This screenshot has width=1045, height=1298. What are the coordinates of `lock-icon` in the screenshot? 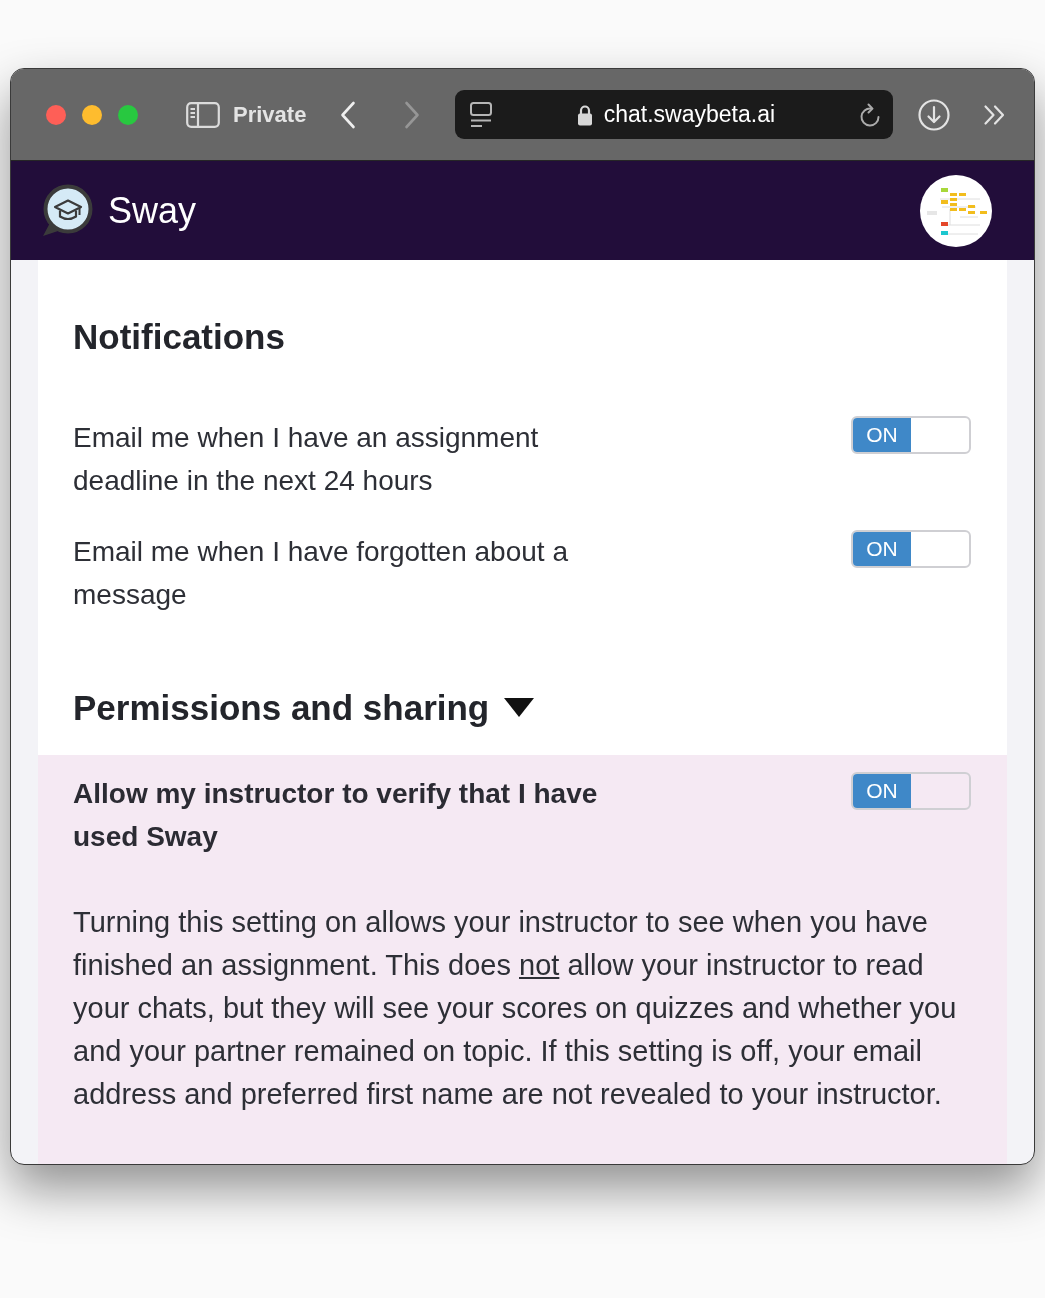 It's located at (584, 114).